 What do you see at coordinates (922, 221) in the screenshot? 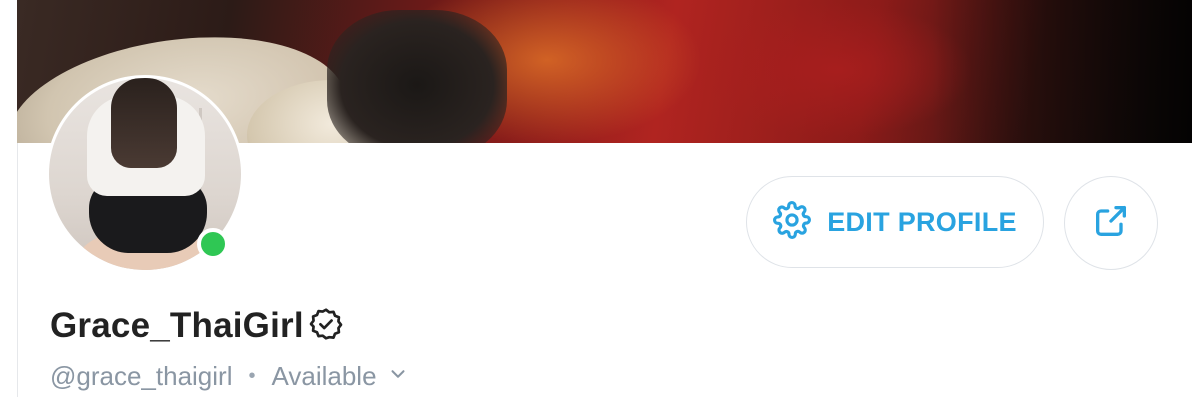
I see `edit-profile-label: EDIT PROFILE` at bounding box center [922, 221].